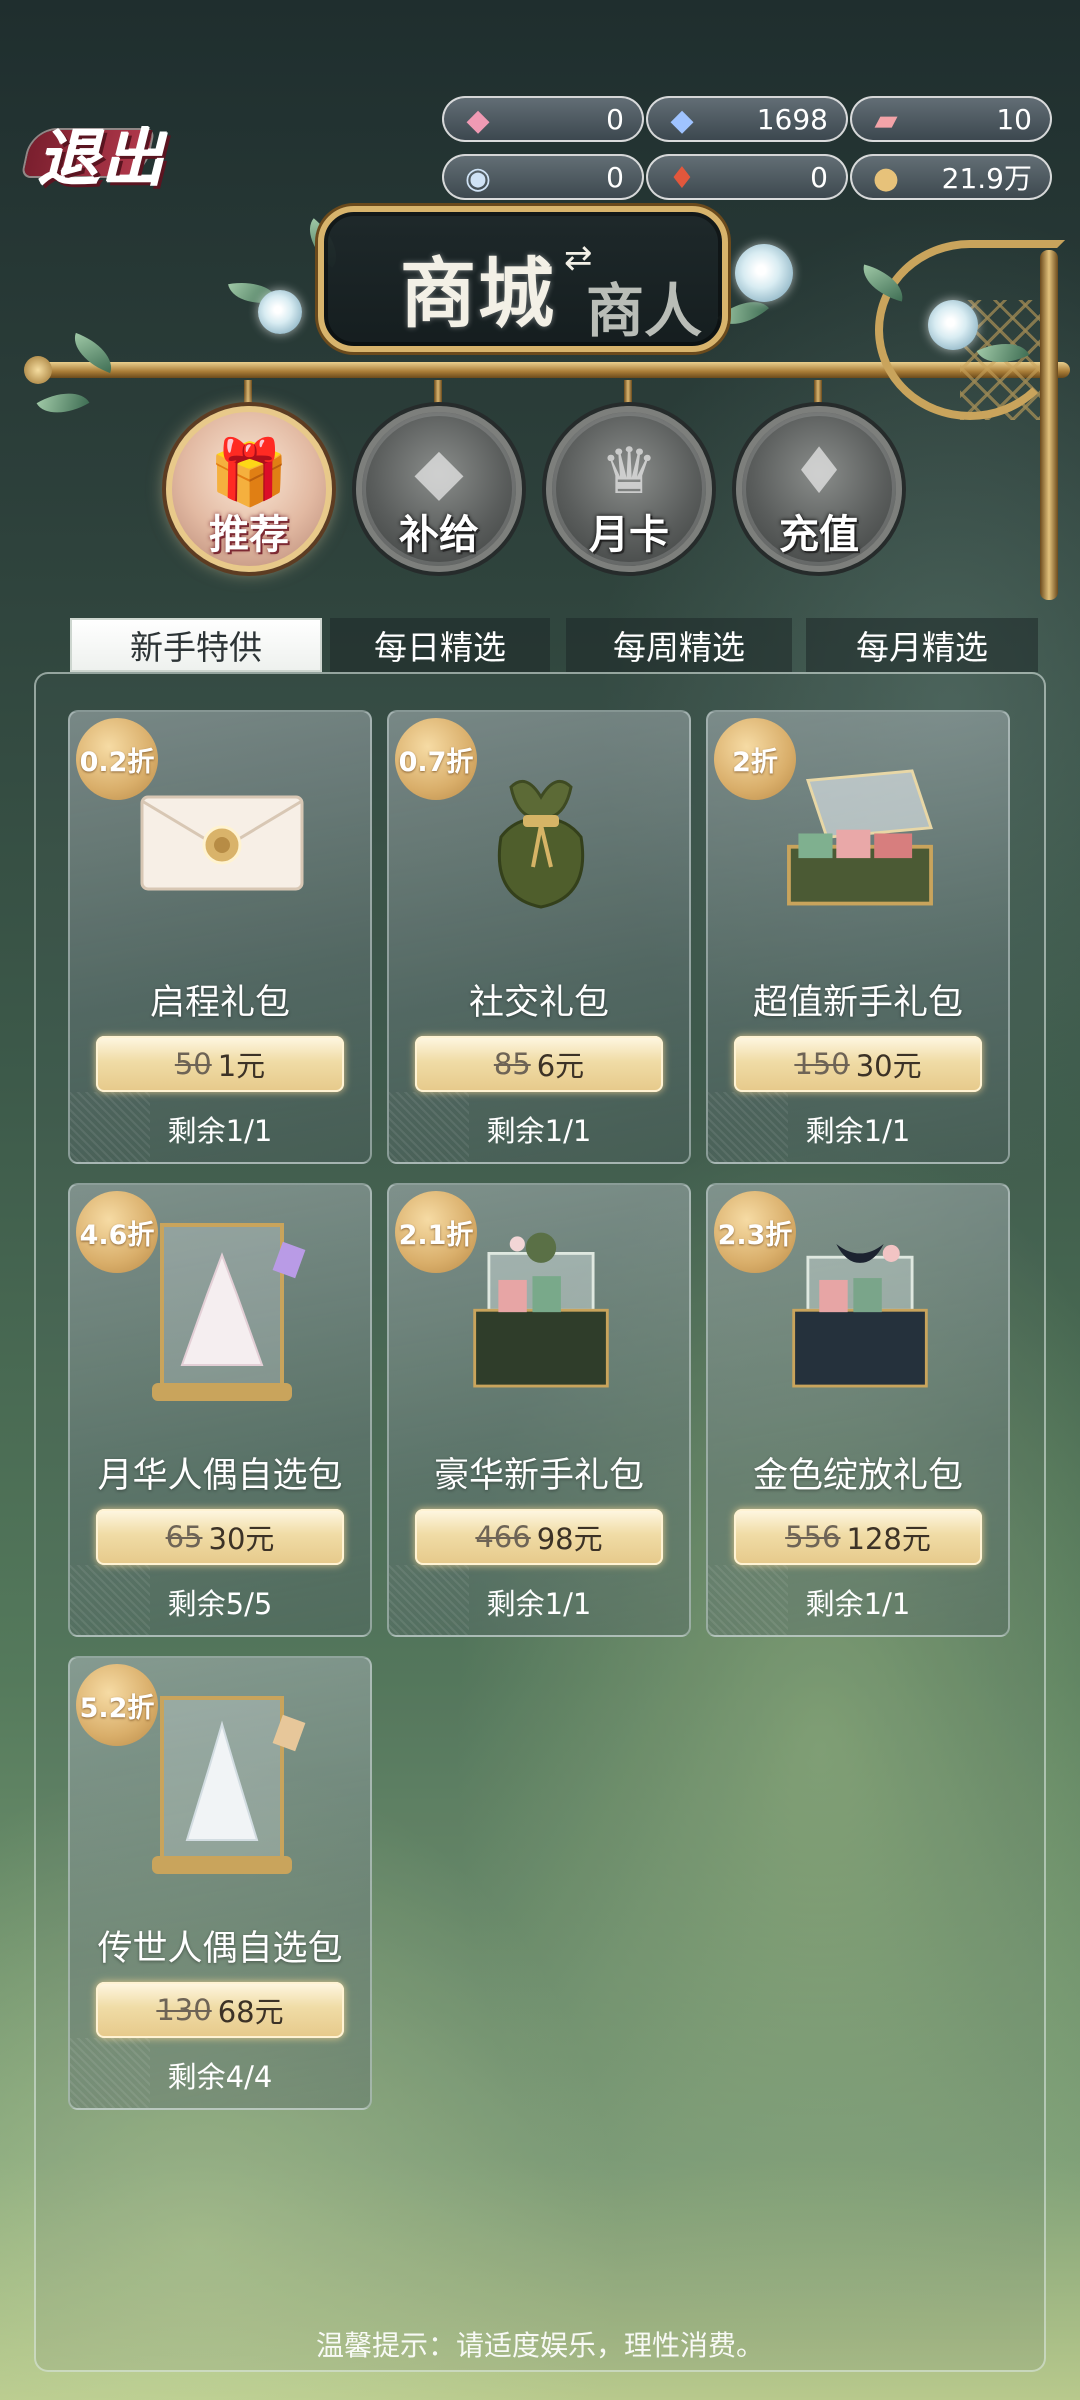 Image resolution: width=1080 pixels, height=2400 pixels. Describe the element at coordinates (819, 472) in the screenshot. I see `gem-icon: ♦` at that location.